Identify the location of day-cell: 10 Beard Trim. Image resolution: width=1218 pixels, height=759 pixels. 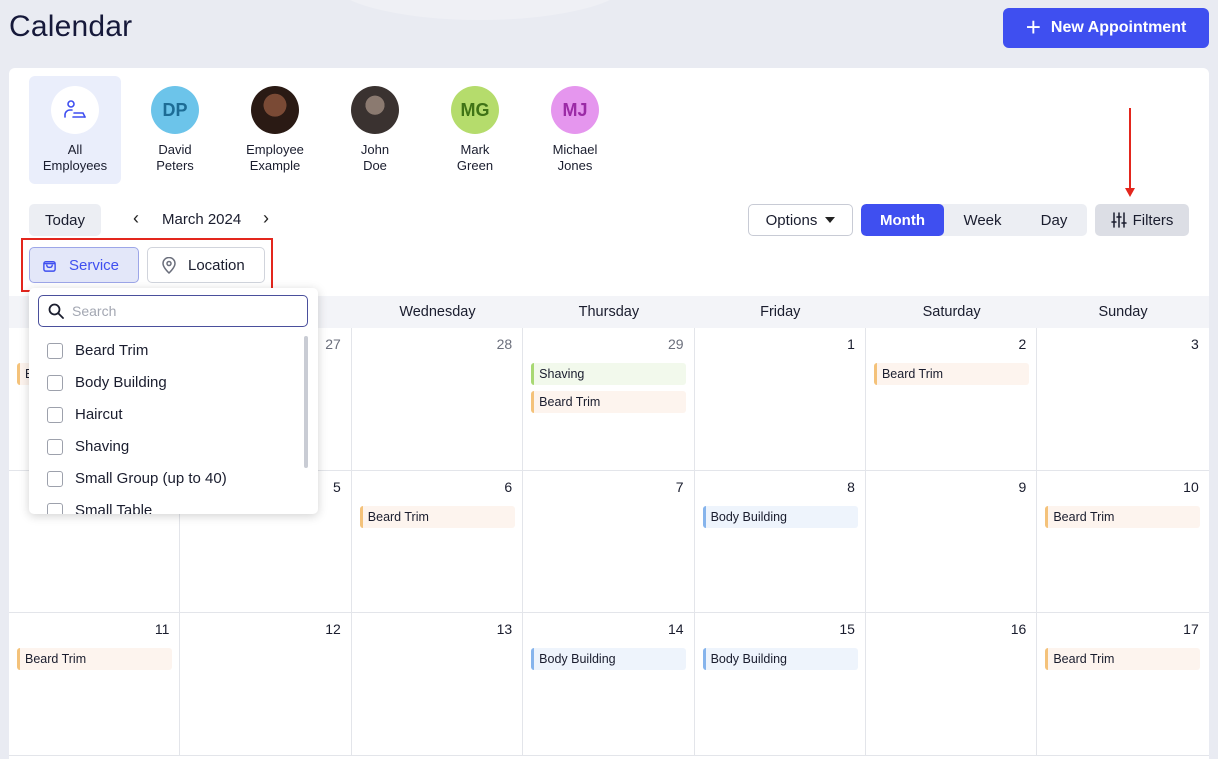
(1122, 542).